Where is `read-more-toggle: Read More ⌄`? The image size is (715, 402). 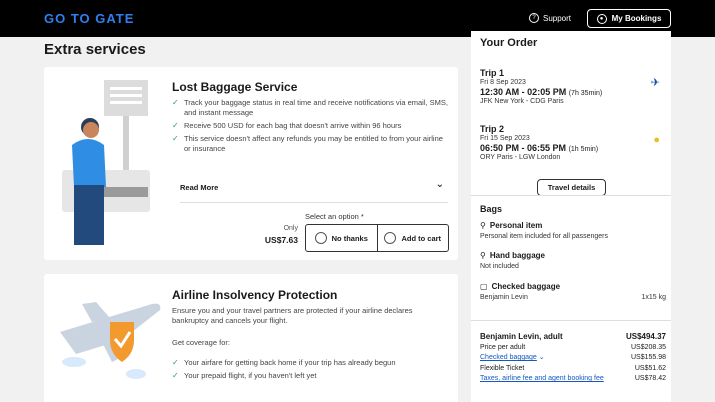
read-more-toggle: Read More ⌄ is located at coordinates (314, 191).